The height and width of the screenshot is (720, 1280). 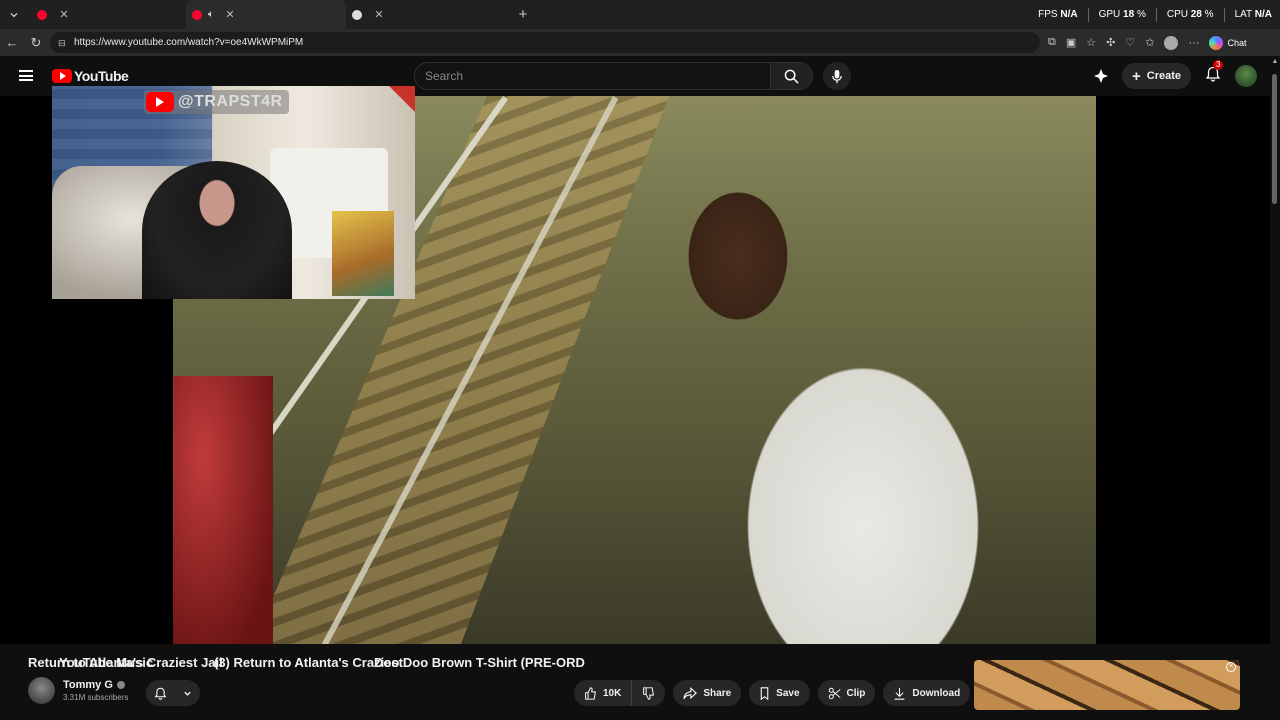 What do you see at coordinates (779, 693) in the screenshot?
I see `save-button: Save` at bounding box center [779, 693].